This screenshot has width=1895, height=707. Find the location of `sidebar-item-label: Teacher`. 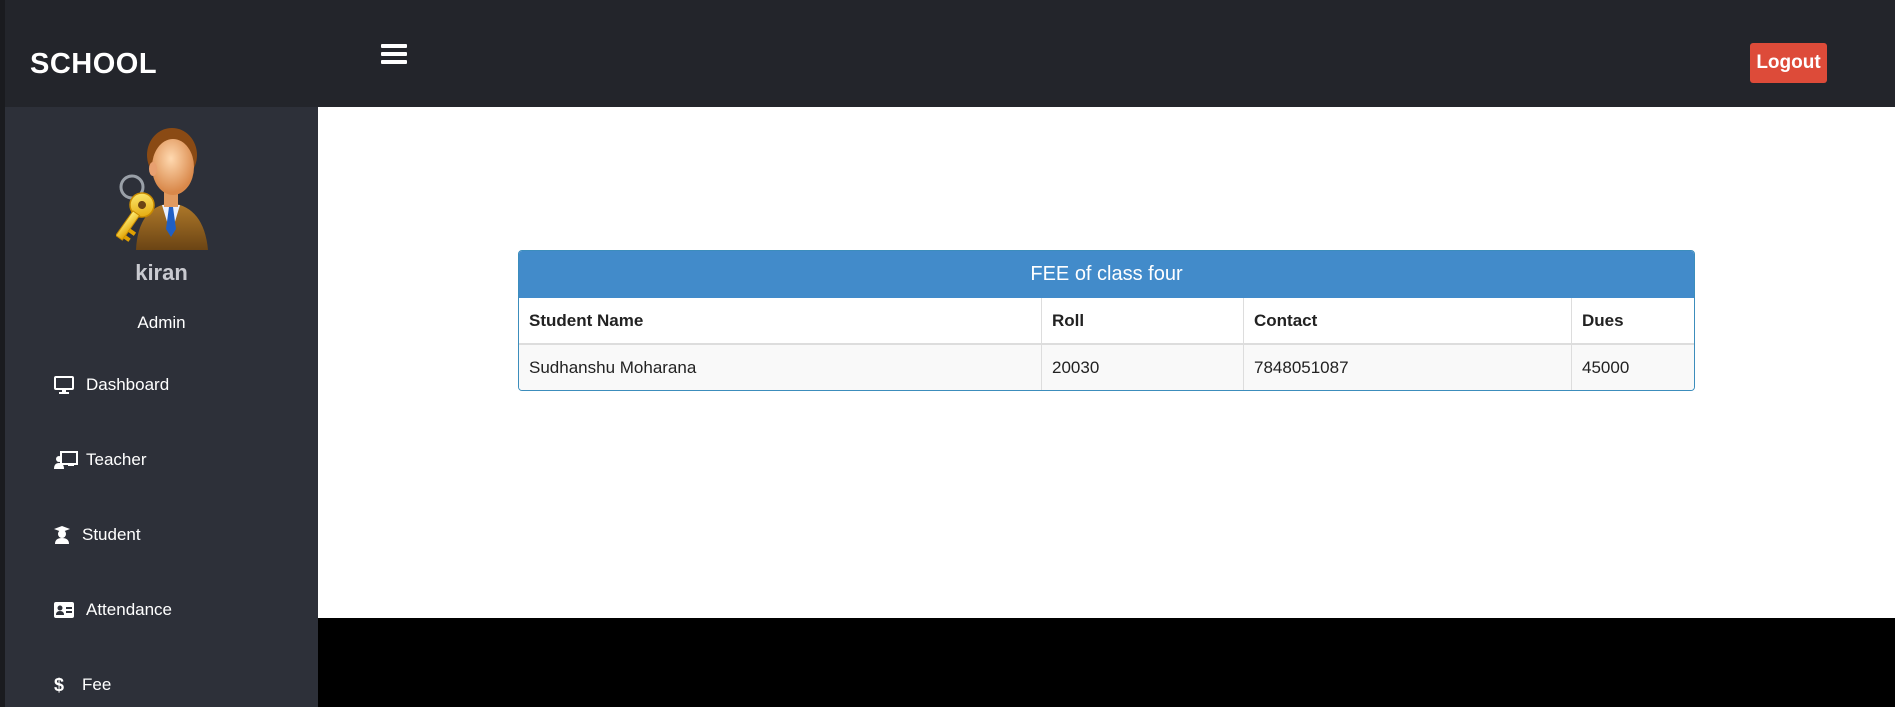

sidebar-item-label: Teacher is located at coordinates (116, 459).